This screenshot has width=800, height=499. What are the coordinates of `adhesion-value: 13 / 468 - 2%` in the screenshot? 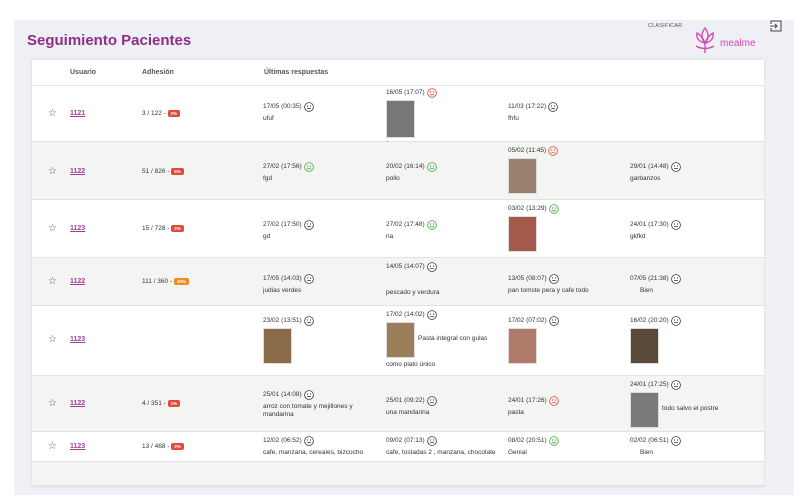 It's located at (163, 446).